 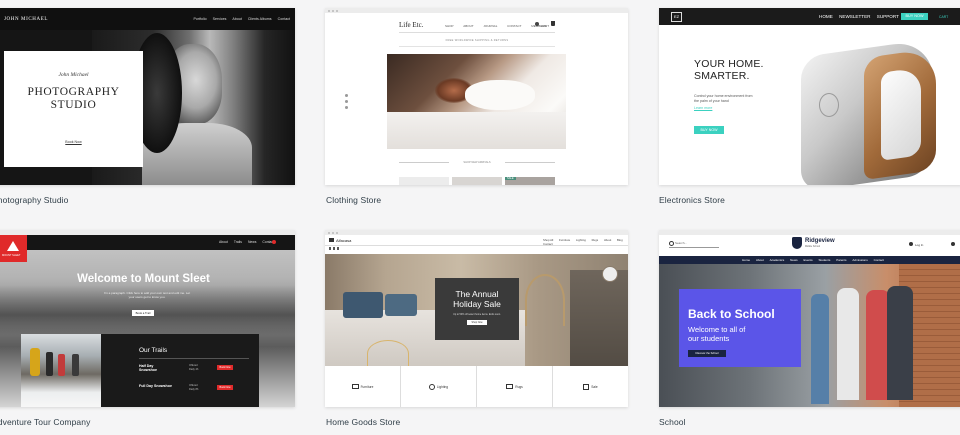 What do you see at coordinates (26, 19) in the screenshot?
I see `brand-logo: JOHN MICHAEL` at bounding box center [26, 19].